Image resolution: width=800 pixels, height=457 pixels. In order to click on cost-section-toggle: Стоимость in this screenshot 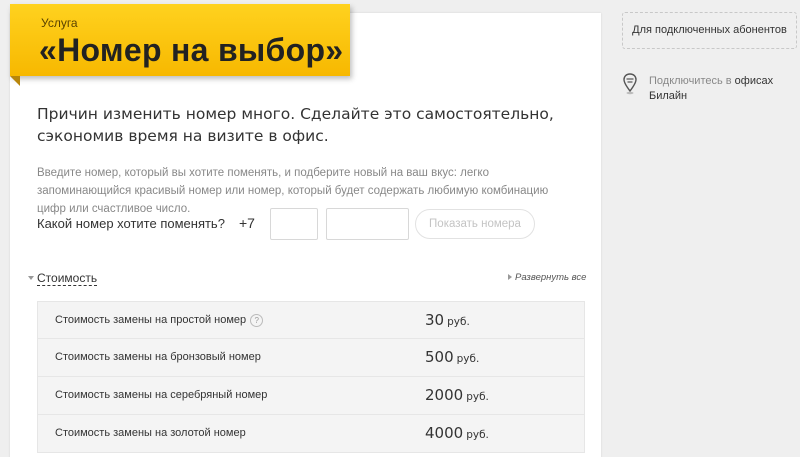, I will do `click(63, 278)`.